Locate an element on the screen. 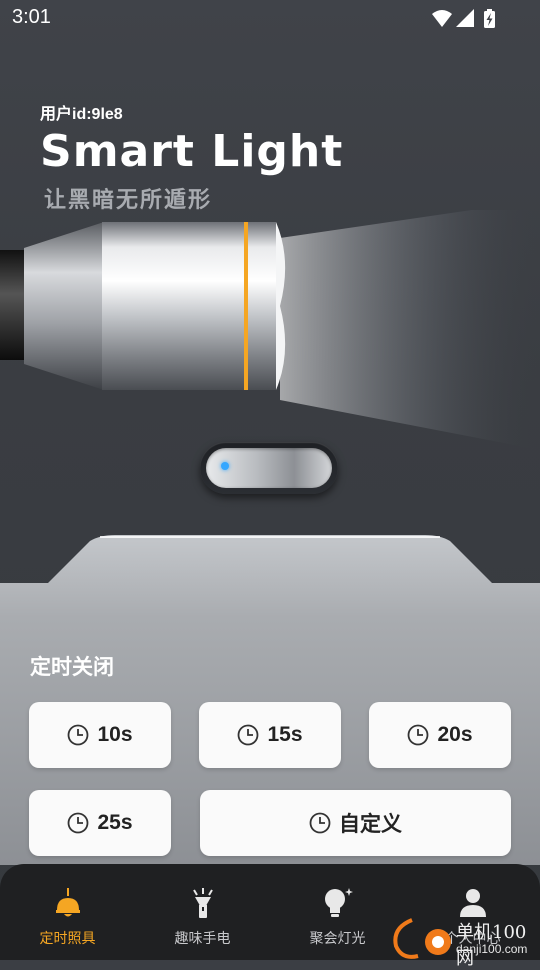  timer-25s-button: 25s is located at coordinates (100, 823).